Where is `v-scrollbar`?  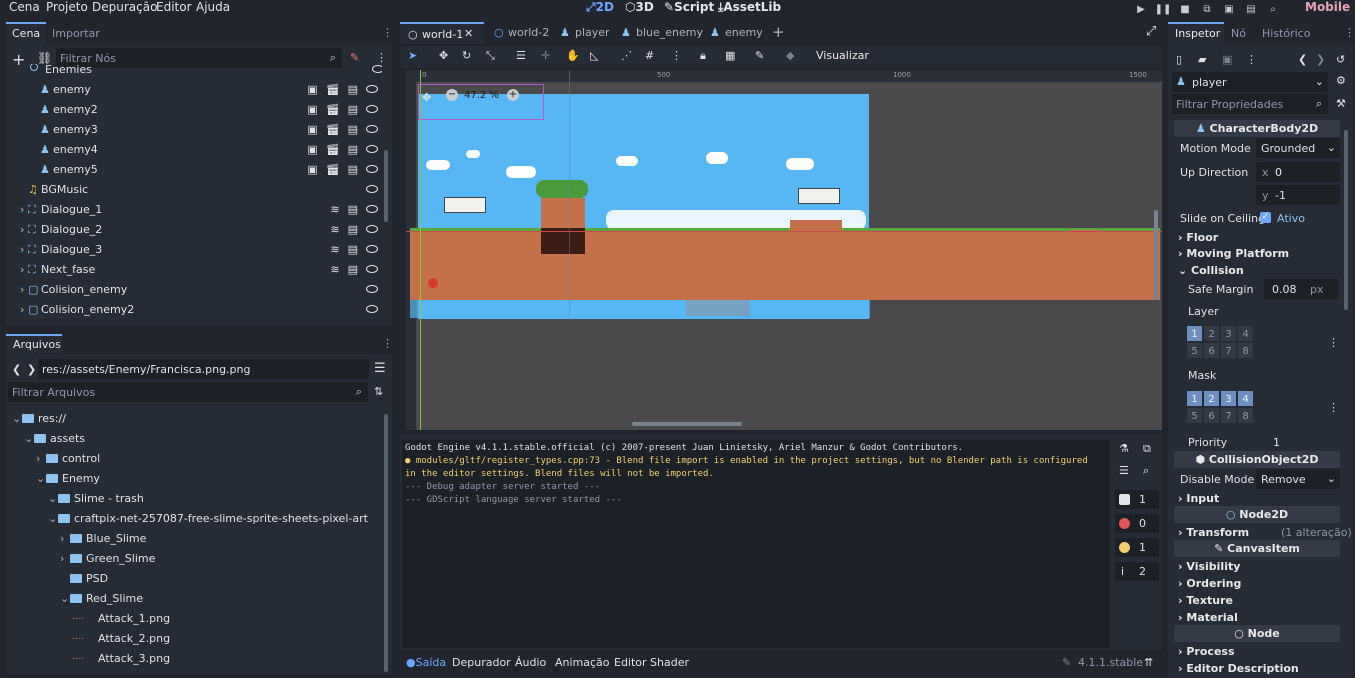
v-scrollbar is located at coordinates (1156, 255).